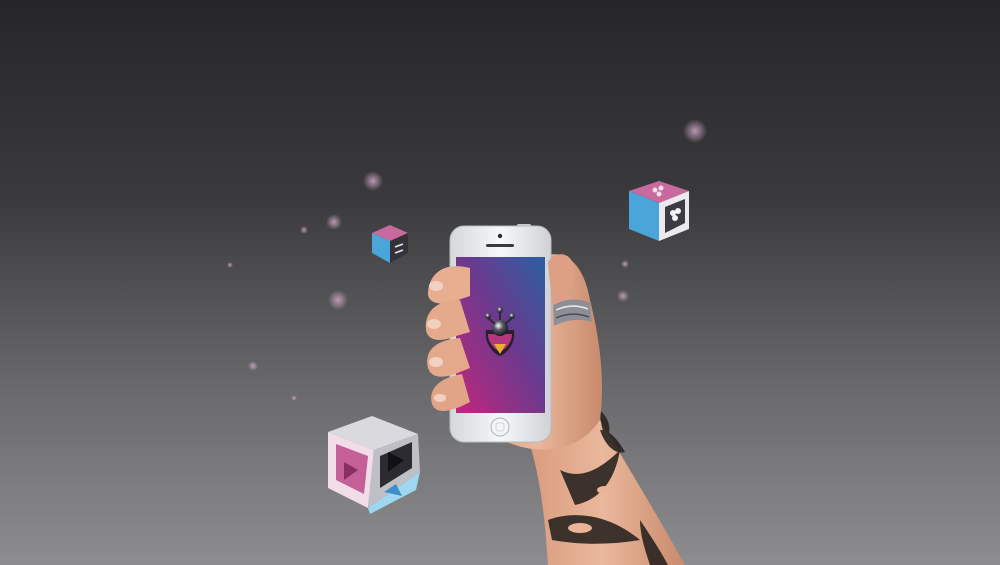  What do you see at coordinates (500, 236) in the screenshot?
I see `front-camera` at bounding box center [500, 236].